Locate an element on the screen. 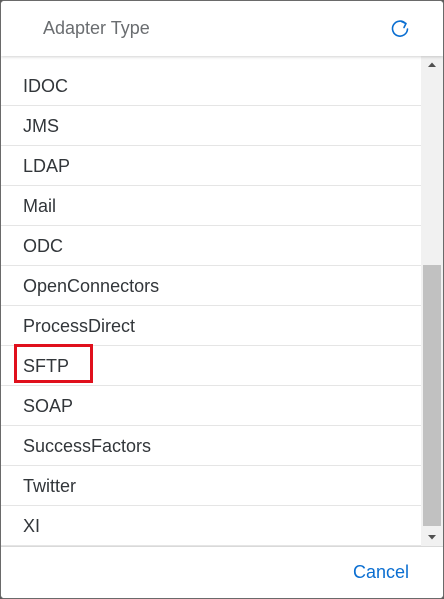 This screenshot has height=599, width=444. list-item-soap: SOAP is located at coordinates (211, 406).